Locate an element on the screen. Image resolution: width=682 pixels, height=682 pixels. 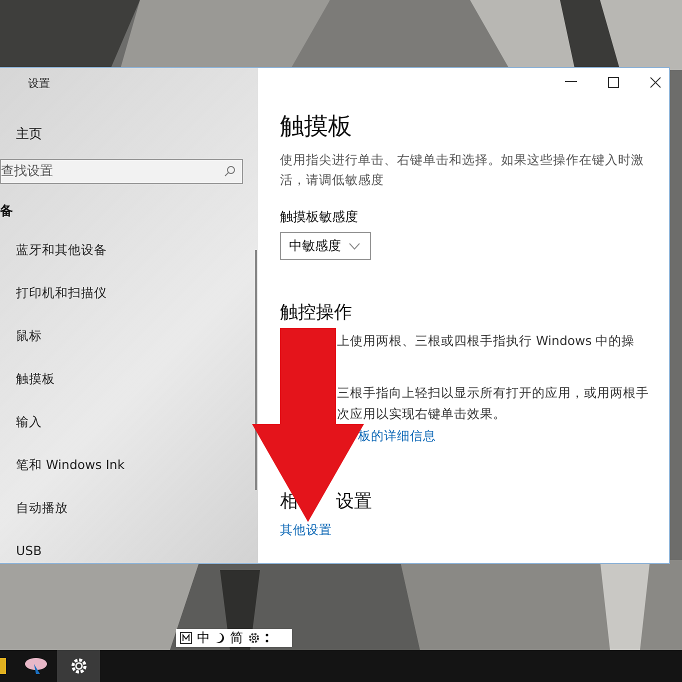
moon-icon is located at coordinates (220, 638).